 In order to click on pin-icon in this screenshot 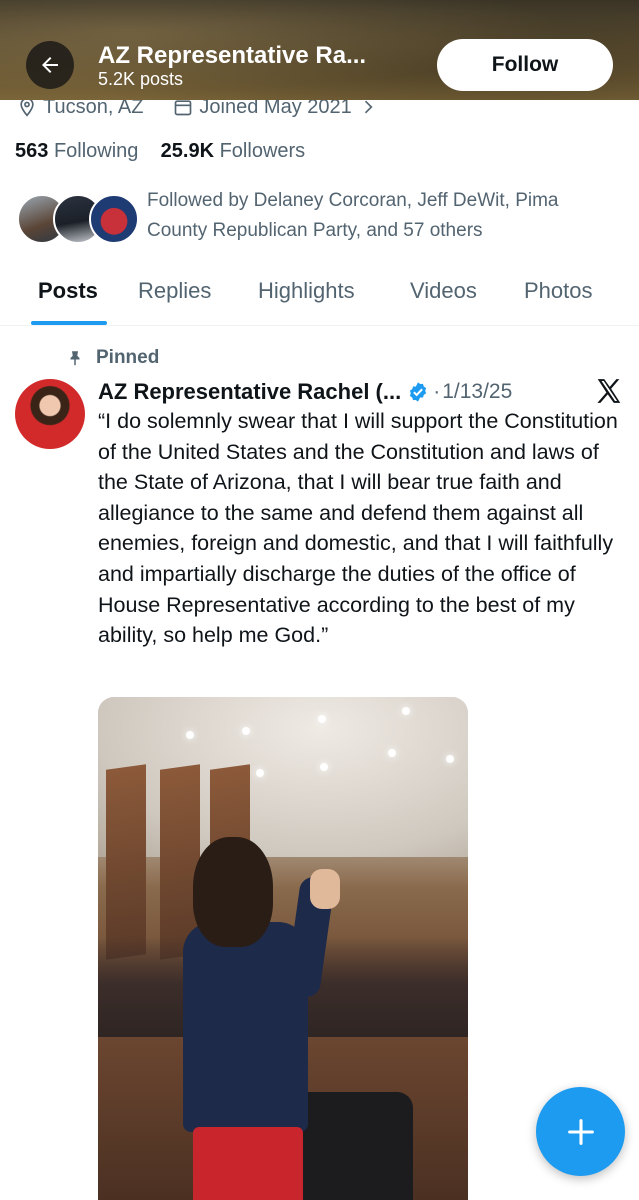, I will do `click(75, 358)`.